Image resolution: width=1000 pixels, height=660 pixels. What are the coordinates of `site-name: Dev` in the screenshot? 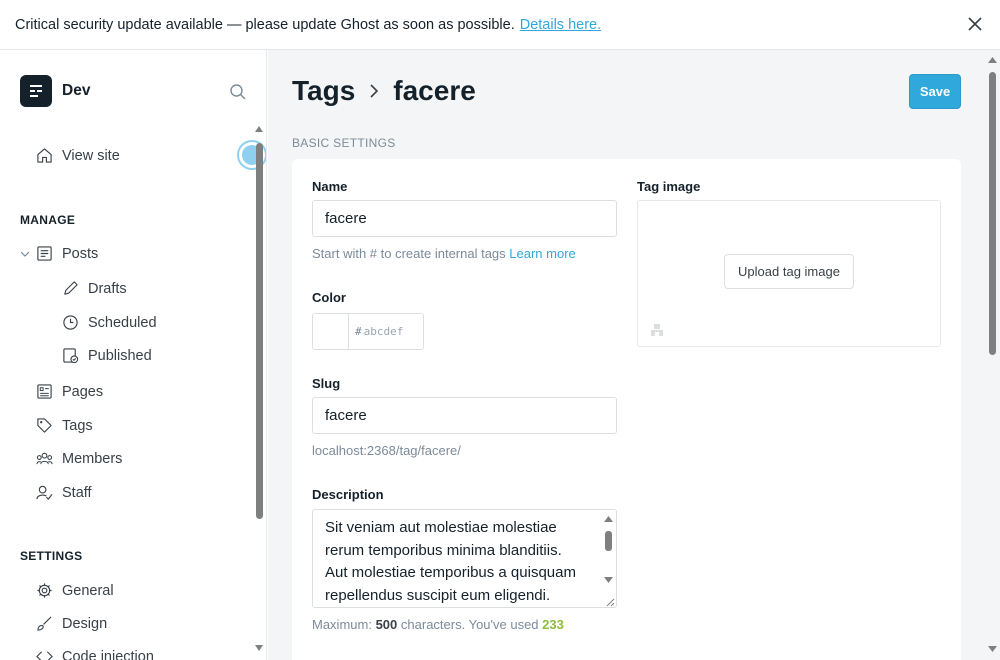 It's located at (76, 90).